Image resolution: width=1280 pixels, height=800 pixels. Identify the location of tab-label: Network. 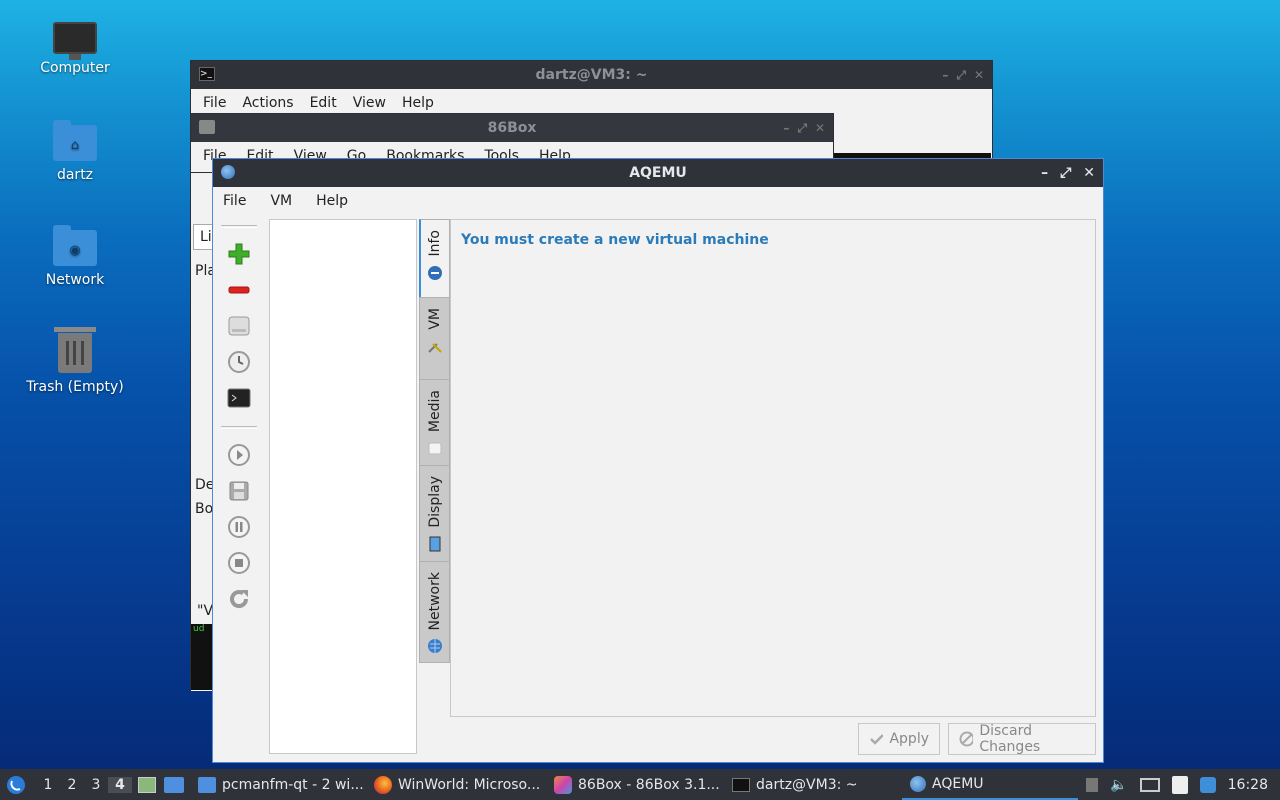
(434, 601).